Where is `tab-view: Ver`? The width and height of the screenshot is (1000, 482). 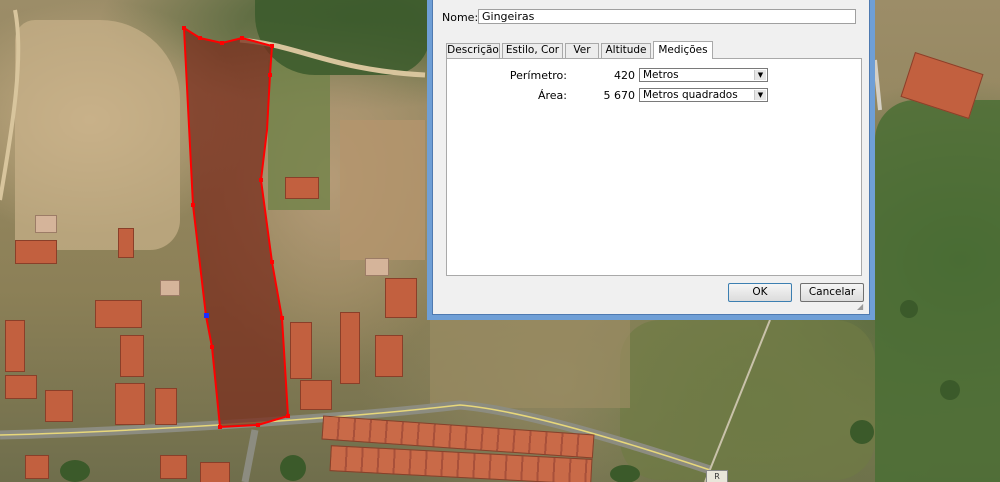 tab-view: Ver is located at coordinates (582, 50).